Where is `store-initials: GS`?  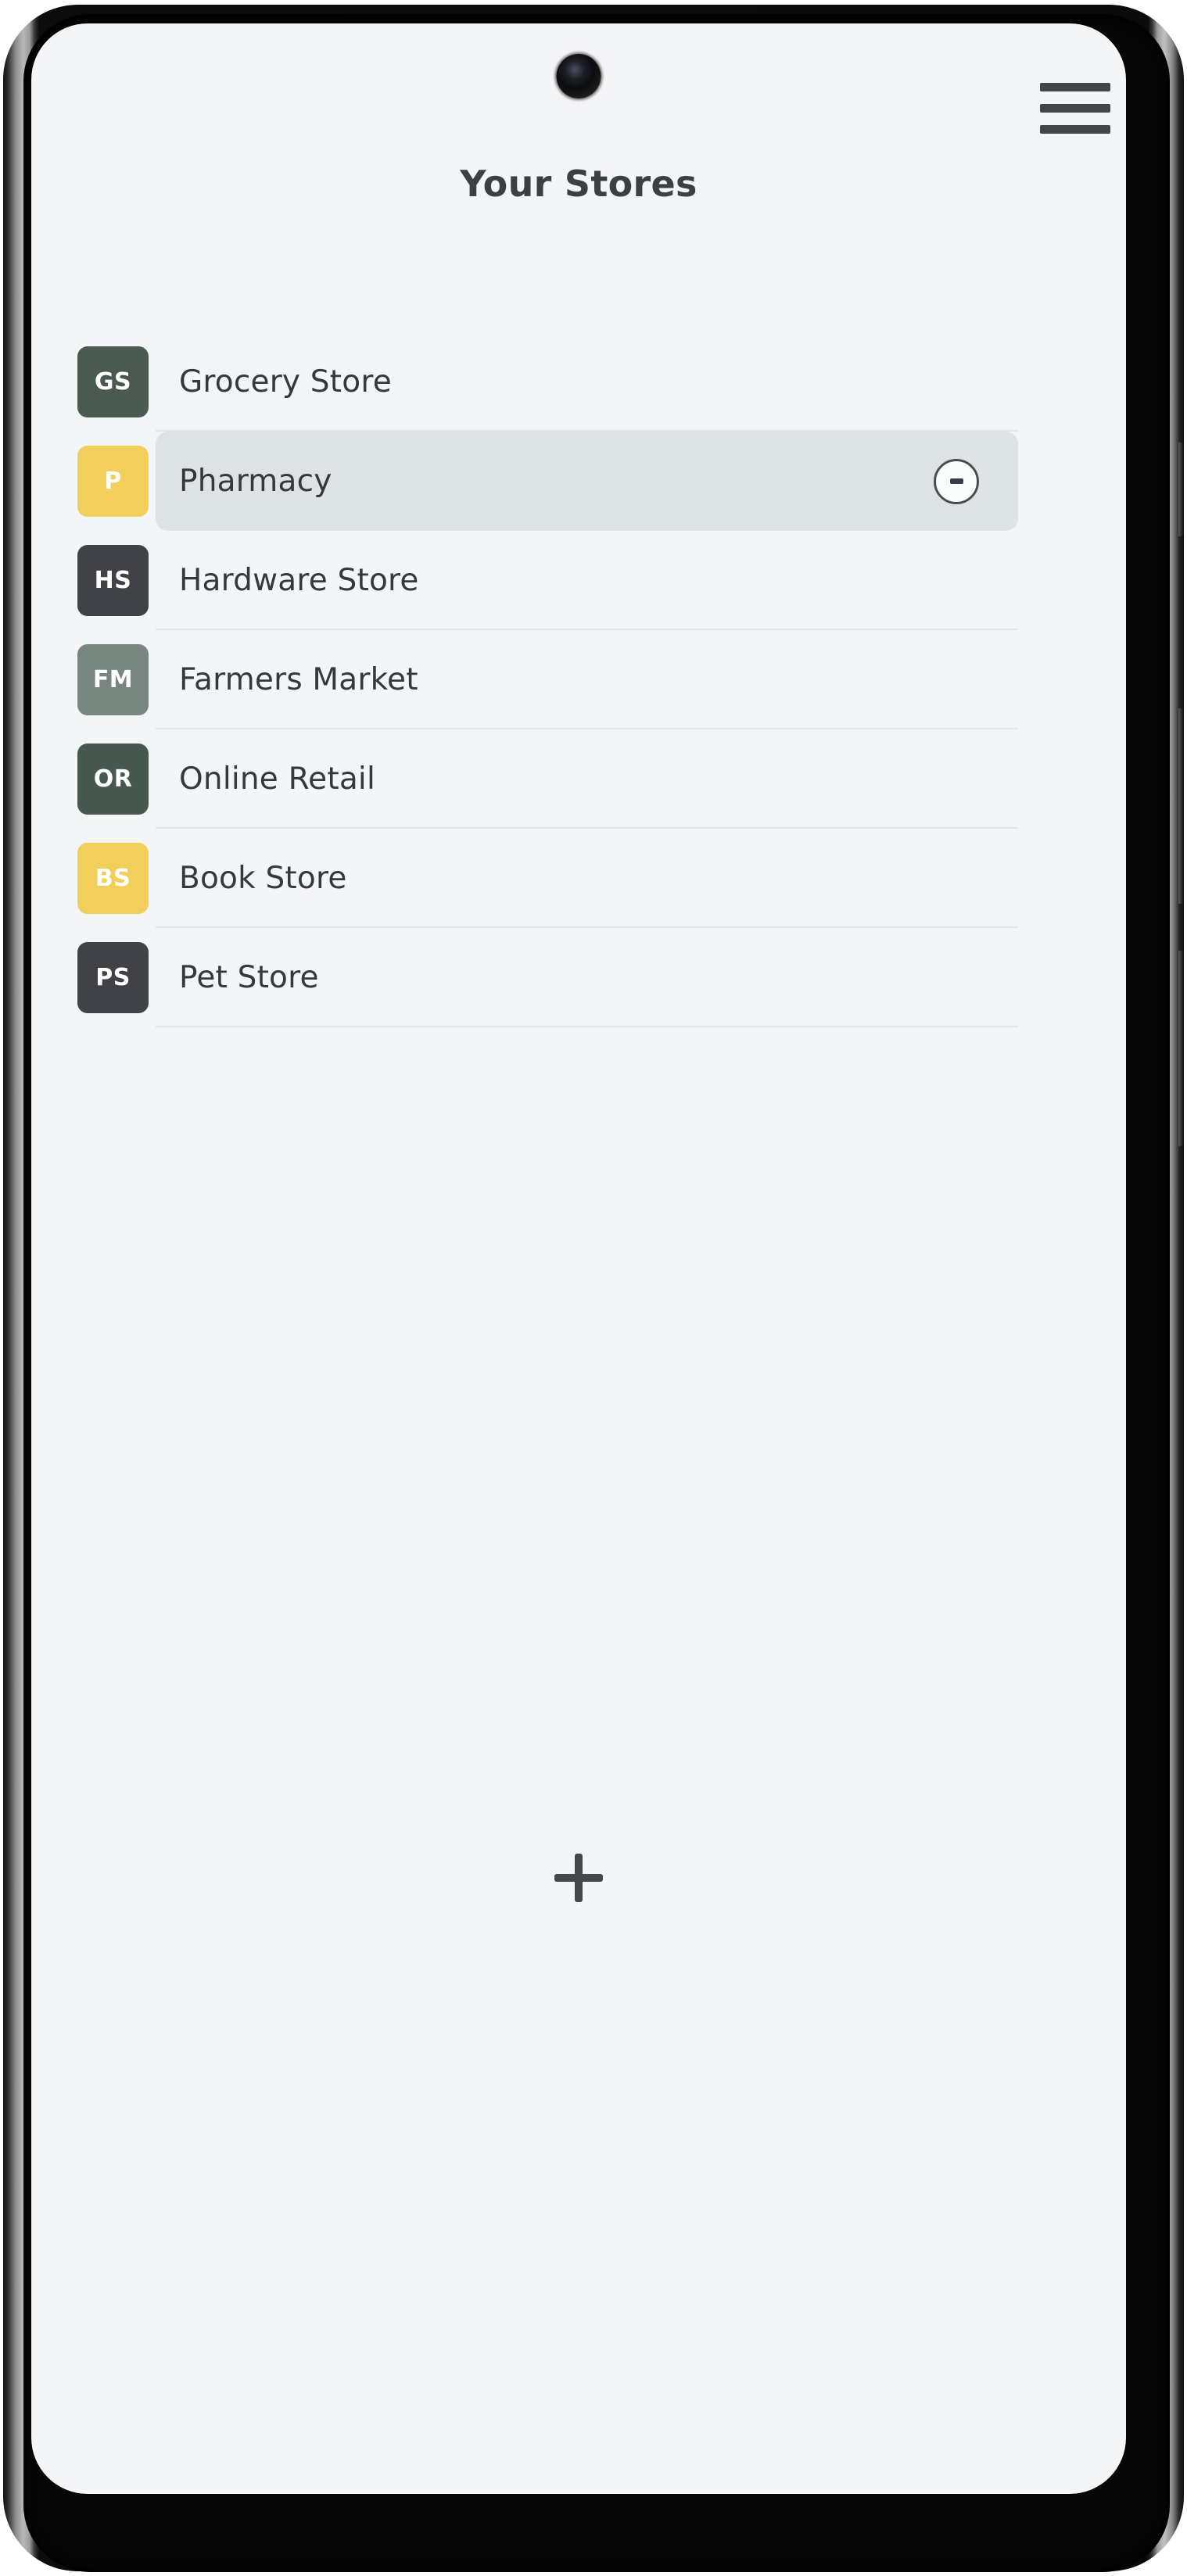 store-initials: GS is located at coordinates (113, 382).